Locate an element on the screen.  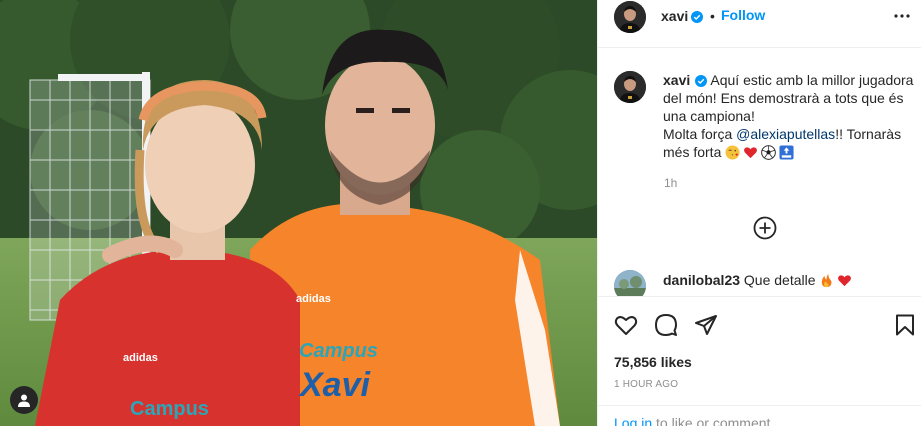
more-options-button is located at coordinates (902, 16).